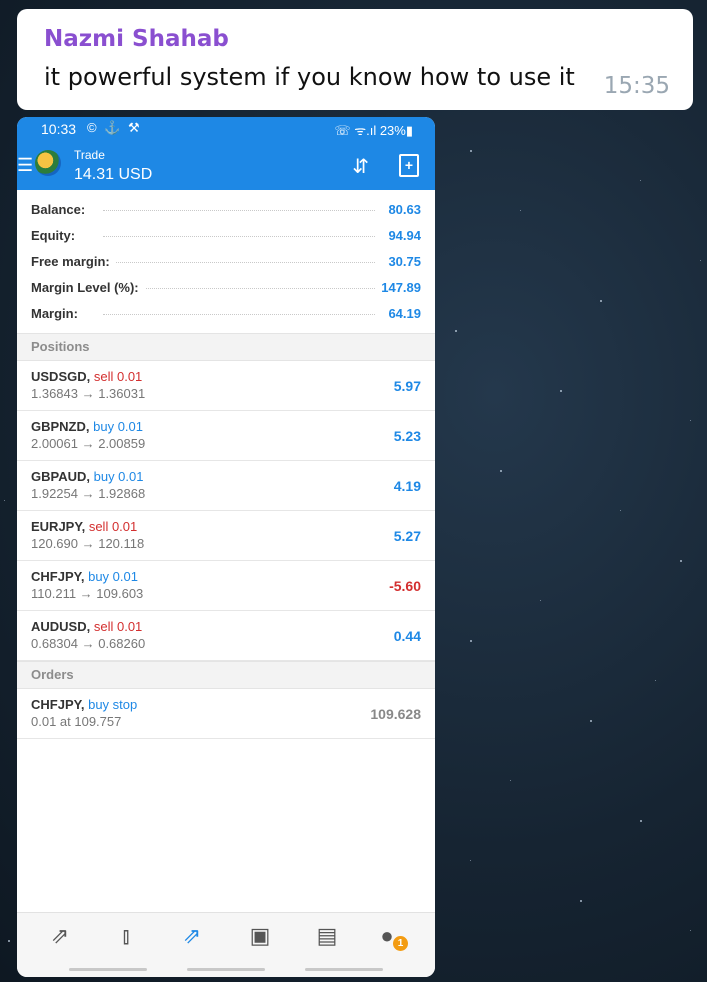 The image size is (707, 982). What do you see at coordinates (59, 129) in the screenshot?
I see `status-clock: 10:33` at bounding box center [59, 129].